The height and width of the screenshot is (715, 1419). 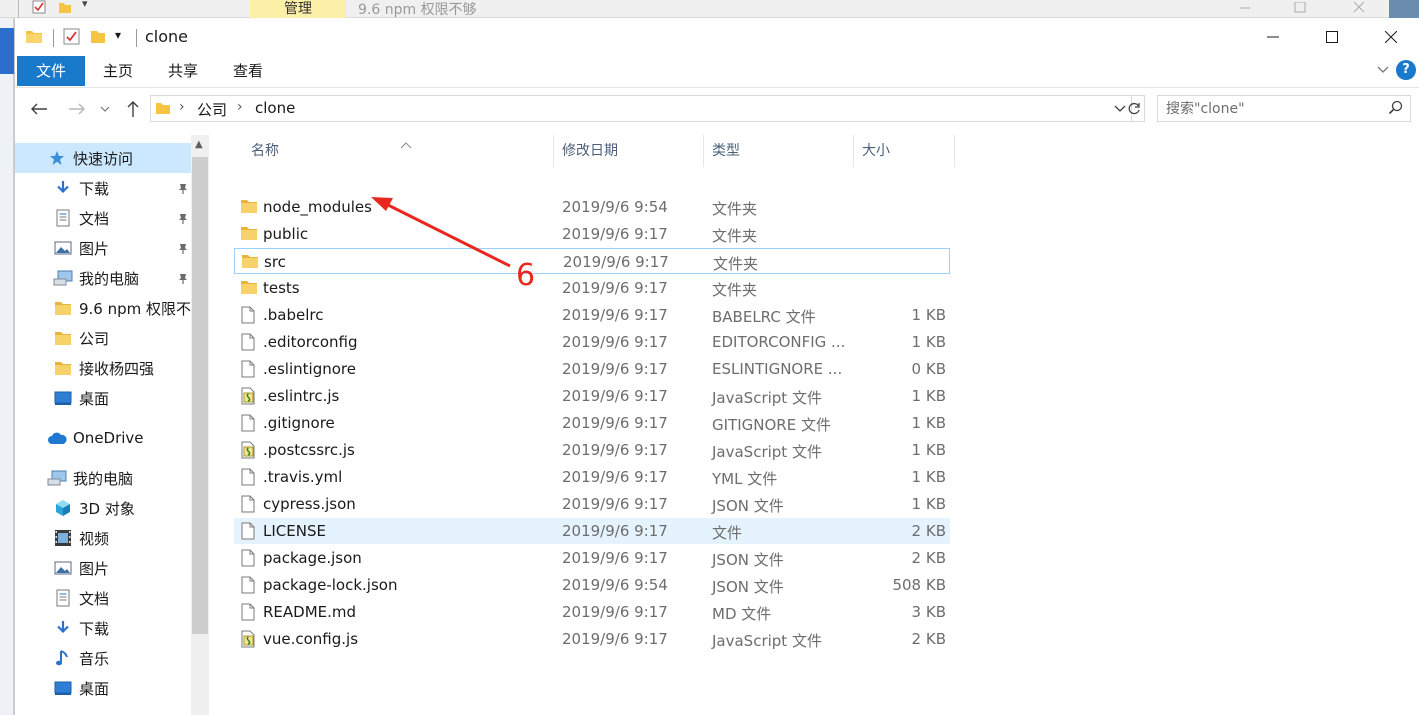 I want to click on sidebar-item: 视频, so click(x=103, y=538).